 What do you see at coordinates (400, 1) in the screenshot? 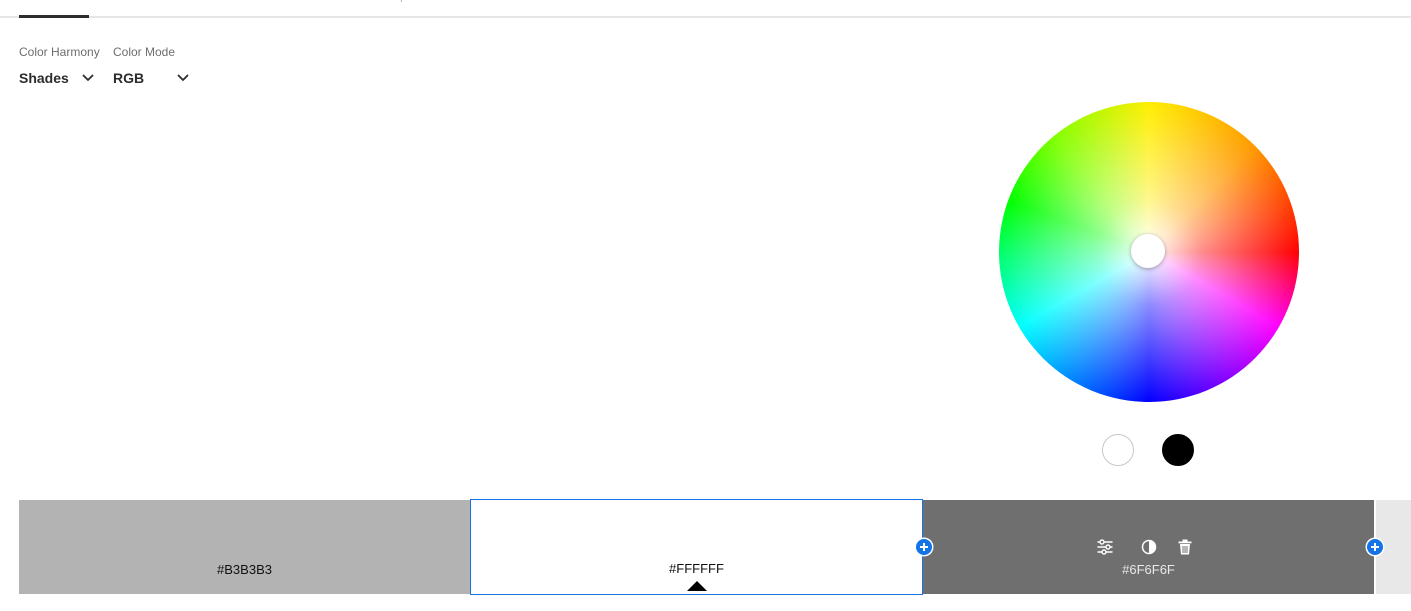
I see `tab-fragment` at bounding box center [400, 1].